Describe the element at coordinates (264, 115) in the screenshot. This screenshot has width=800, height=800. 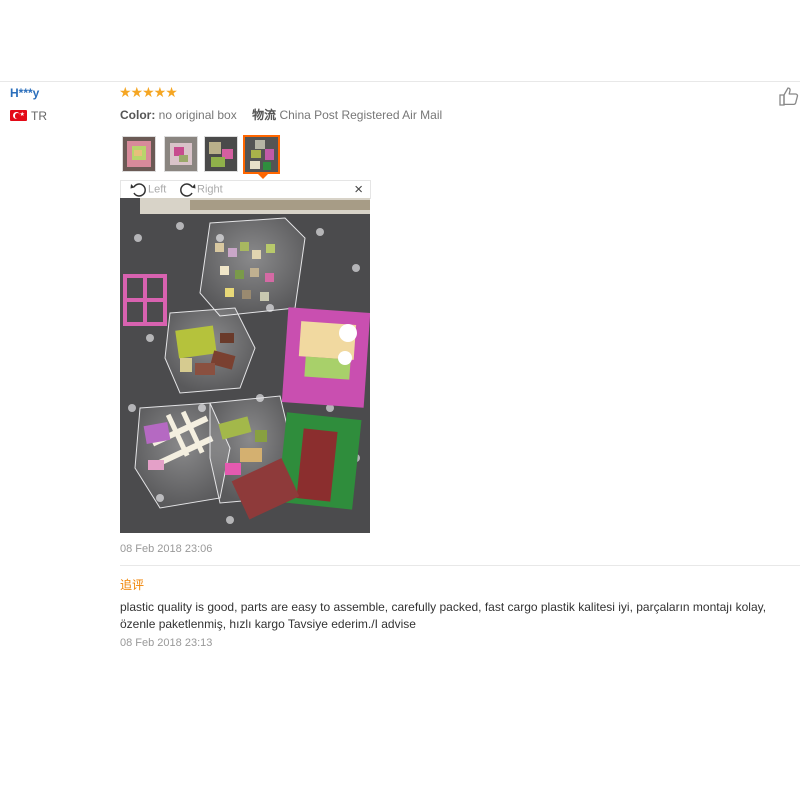
I see `shipping-label: 物流` at that location.